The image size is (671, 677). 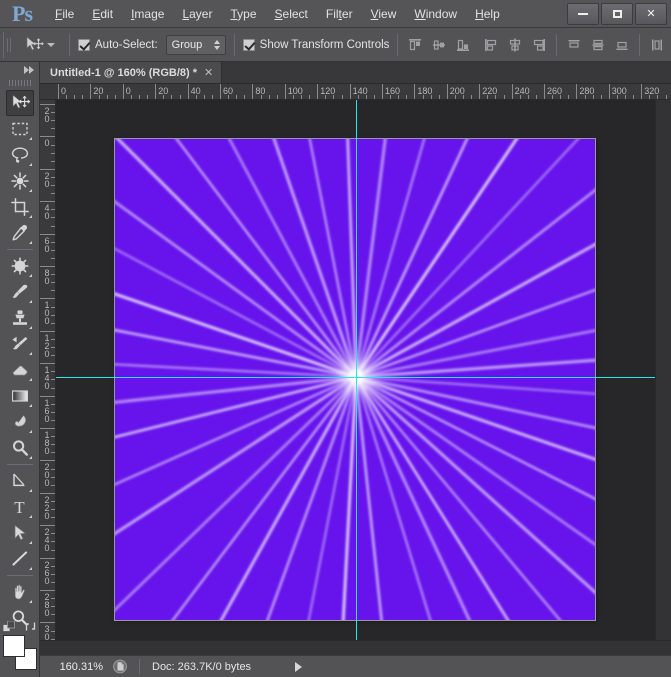 What do you see at coordinates (487, 14) in the screenshot?
I see `menu-item-help: Help` at bounding box center [487, 14].